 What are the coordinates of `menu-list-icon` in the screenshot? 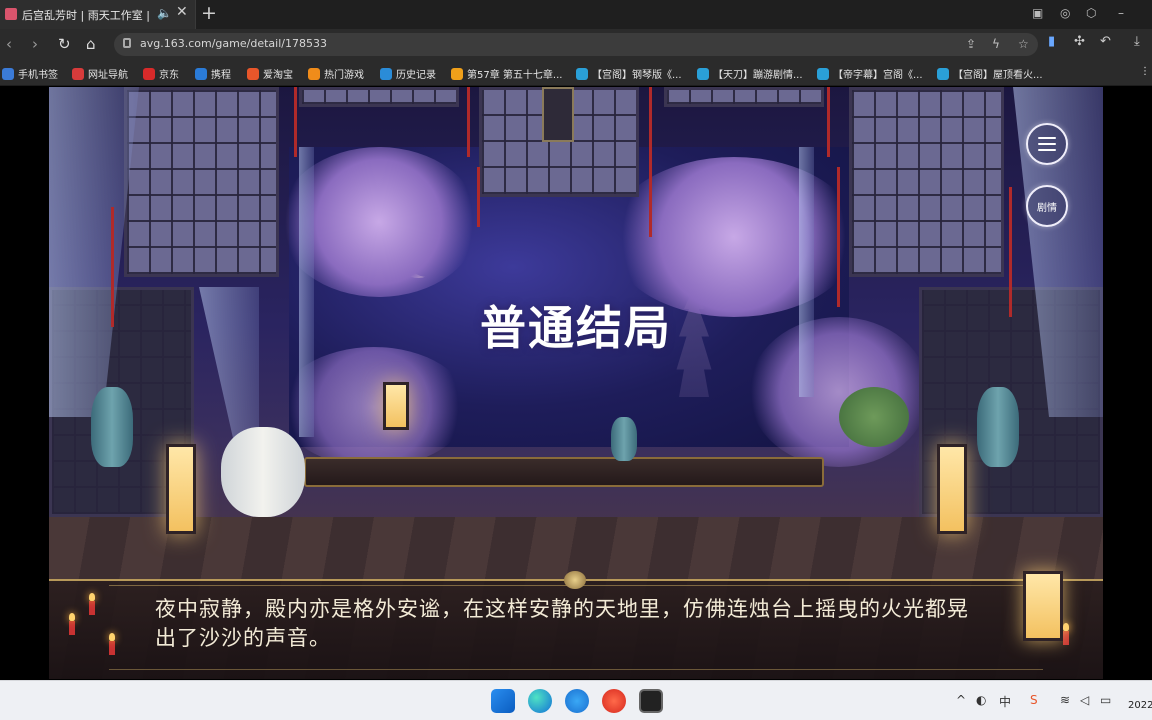 It's located at (1047, 146).